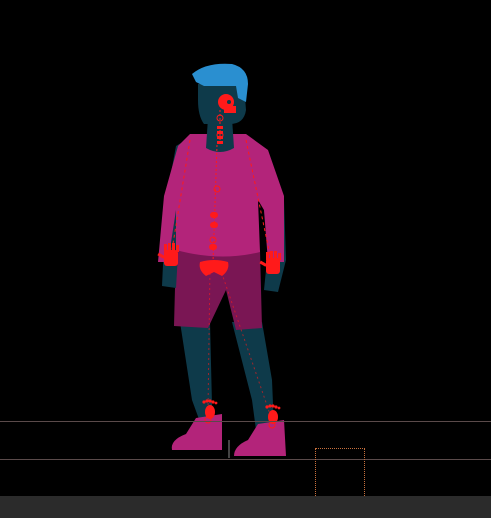 The image size is (491, 518). Describe the element at coordinates (260, 438) in the screenshot. I see `right-shoe` at that location.